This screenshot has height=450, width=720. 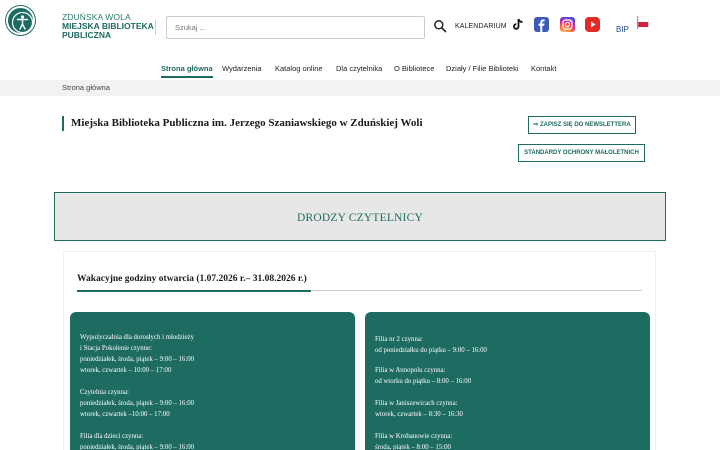 What do you see at coordinates (104, 392) in the screenshot?
I see `card-heading: Czytelnia czynna:` at bounding box center [104, 392].